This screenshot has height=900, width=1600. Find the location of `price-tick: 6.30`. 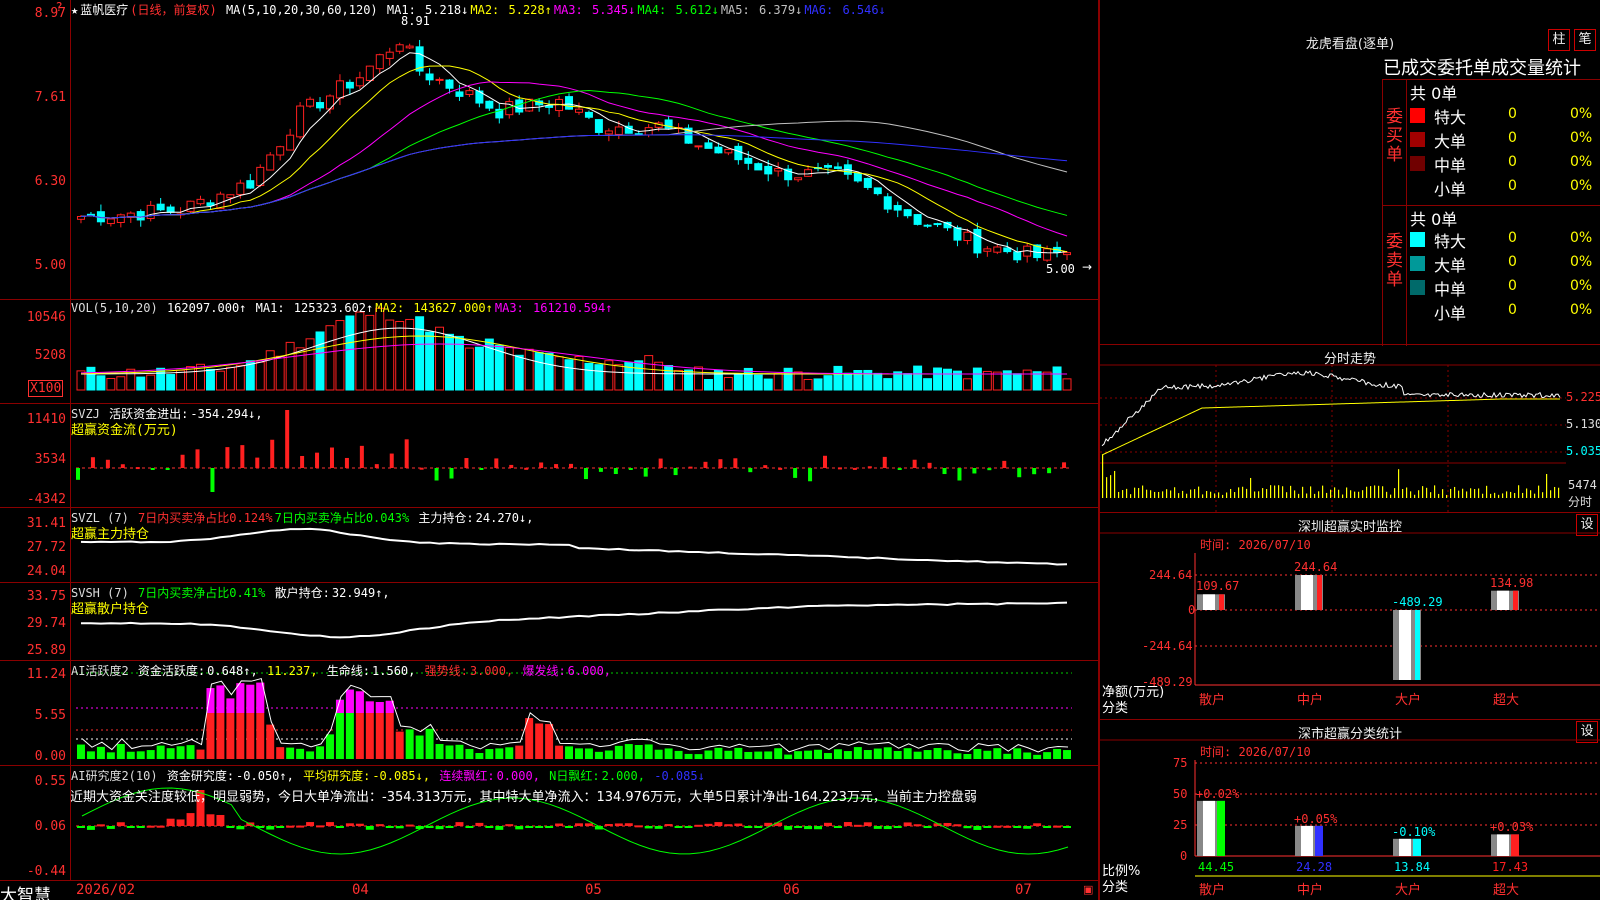

price-tick: 6.30 is located at coordinates (50, 181).